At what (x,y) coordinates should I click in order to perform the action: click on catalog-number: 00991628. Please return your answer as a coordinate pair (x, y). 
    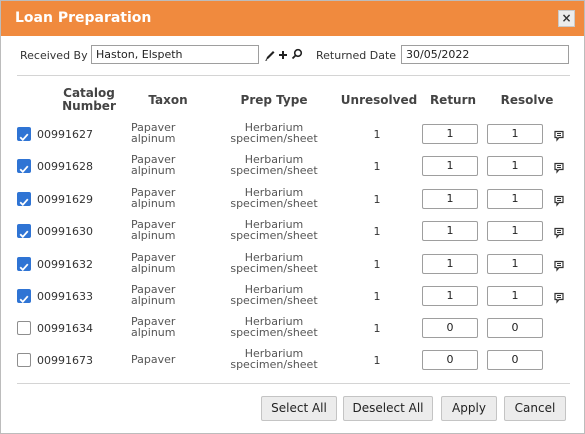
    Looking at the image, I should click on (65, 166).